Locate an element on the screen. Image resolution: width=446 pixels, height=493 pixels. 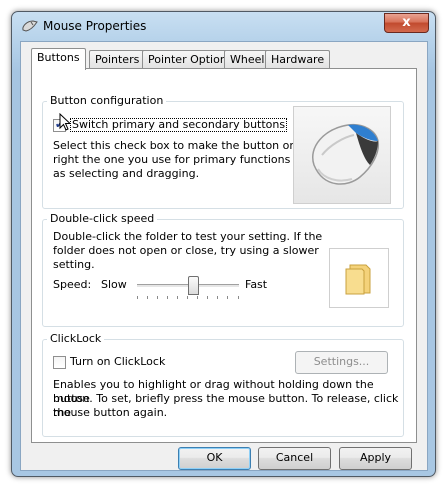
mouse-cursor-icon is located at coordinates (65, 122).